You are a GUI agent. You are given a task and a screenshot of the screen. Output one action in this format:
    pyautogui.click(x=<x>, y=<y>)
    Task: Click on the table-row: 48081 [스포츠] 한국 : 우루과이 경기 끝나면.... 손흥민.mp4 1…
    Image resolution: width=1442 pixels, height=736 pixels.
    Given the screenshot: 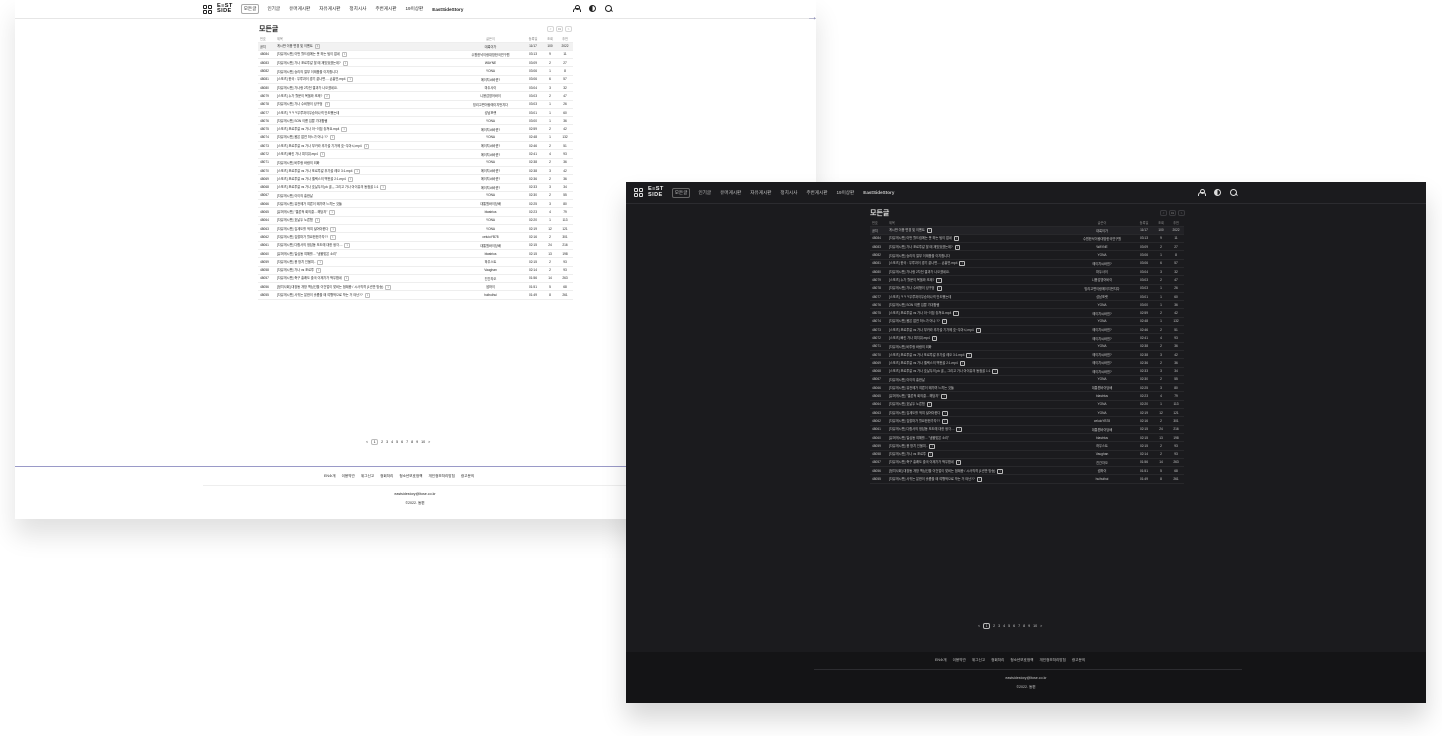 What is the action you would take?
    pyautogui.click(x=1027, y=264)
    